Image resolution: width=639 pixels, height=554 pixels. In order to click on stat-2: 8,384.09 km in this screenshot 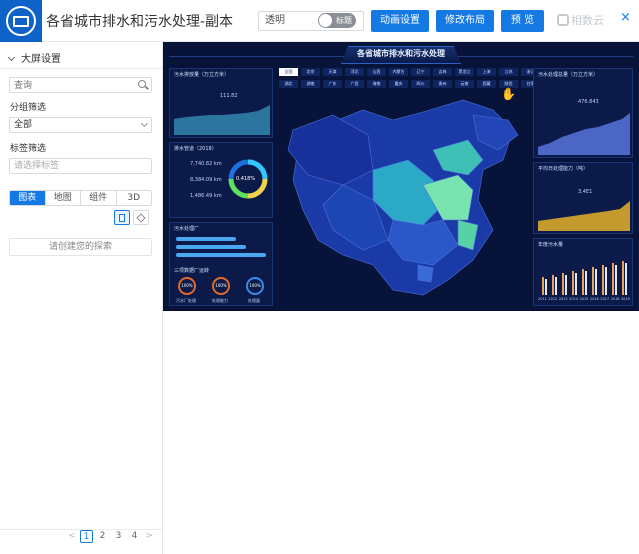, I will do `click(206, 180)`.